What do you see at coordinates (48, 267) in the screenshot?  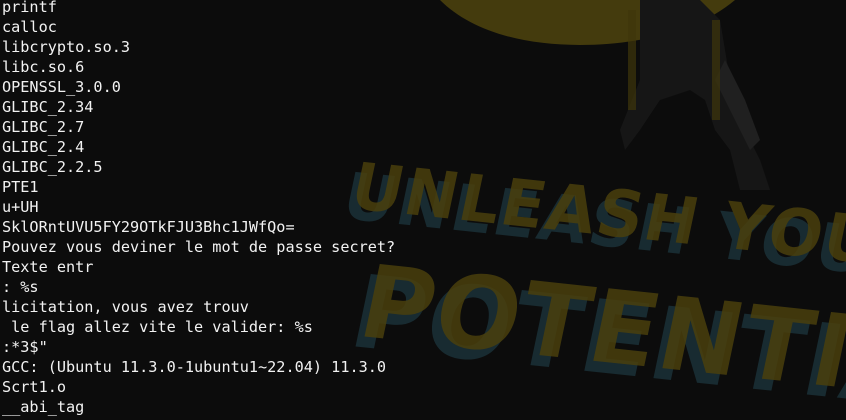 I see `terminal-line: Texte entr` at bounding box center [48, 267].